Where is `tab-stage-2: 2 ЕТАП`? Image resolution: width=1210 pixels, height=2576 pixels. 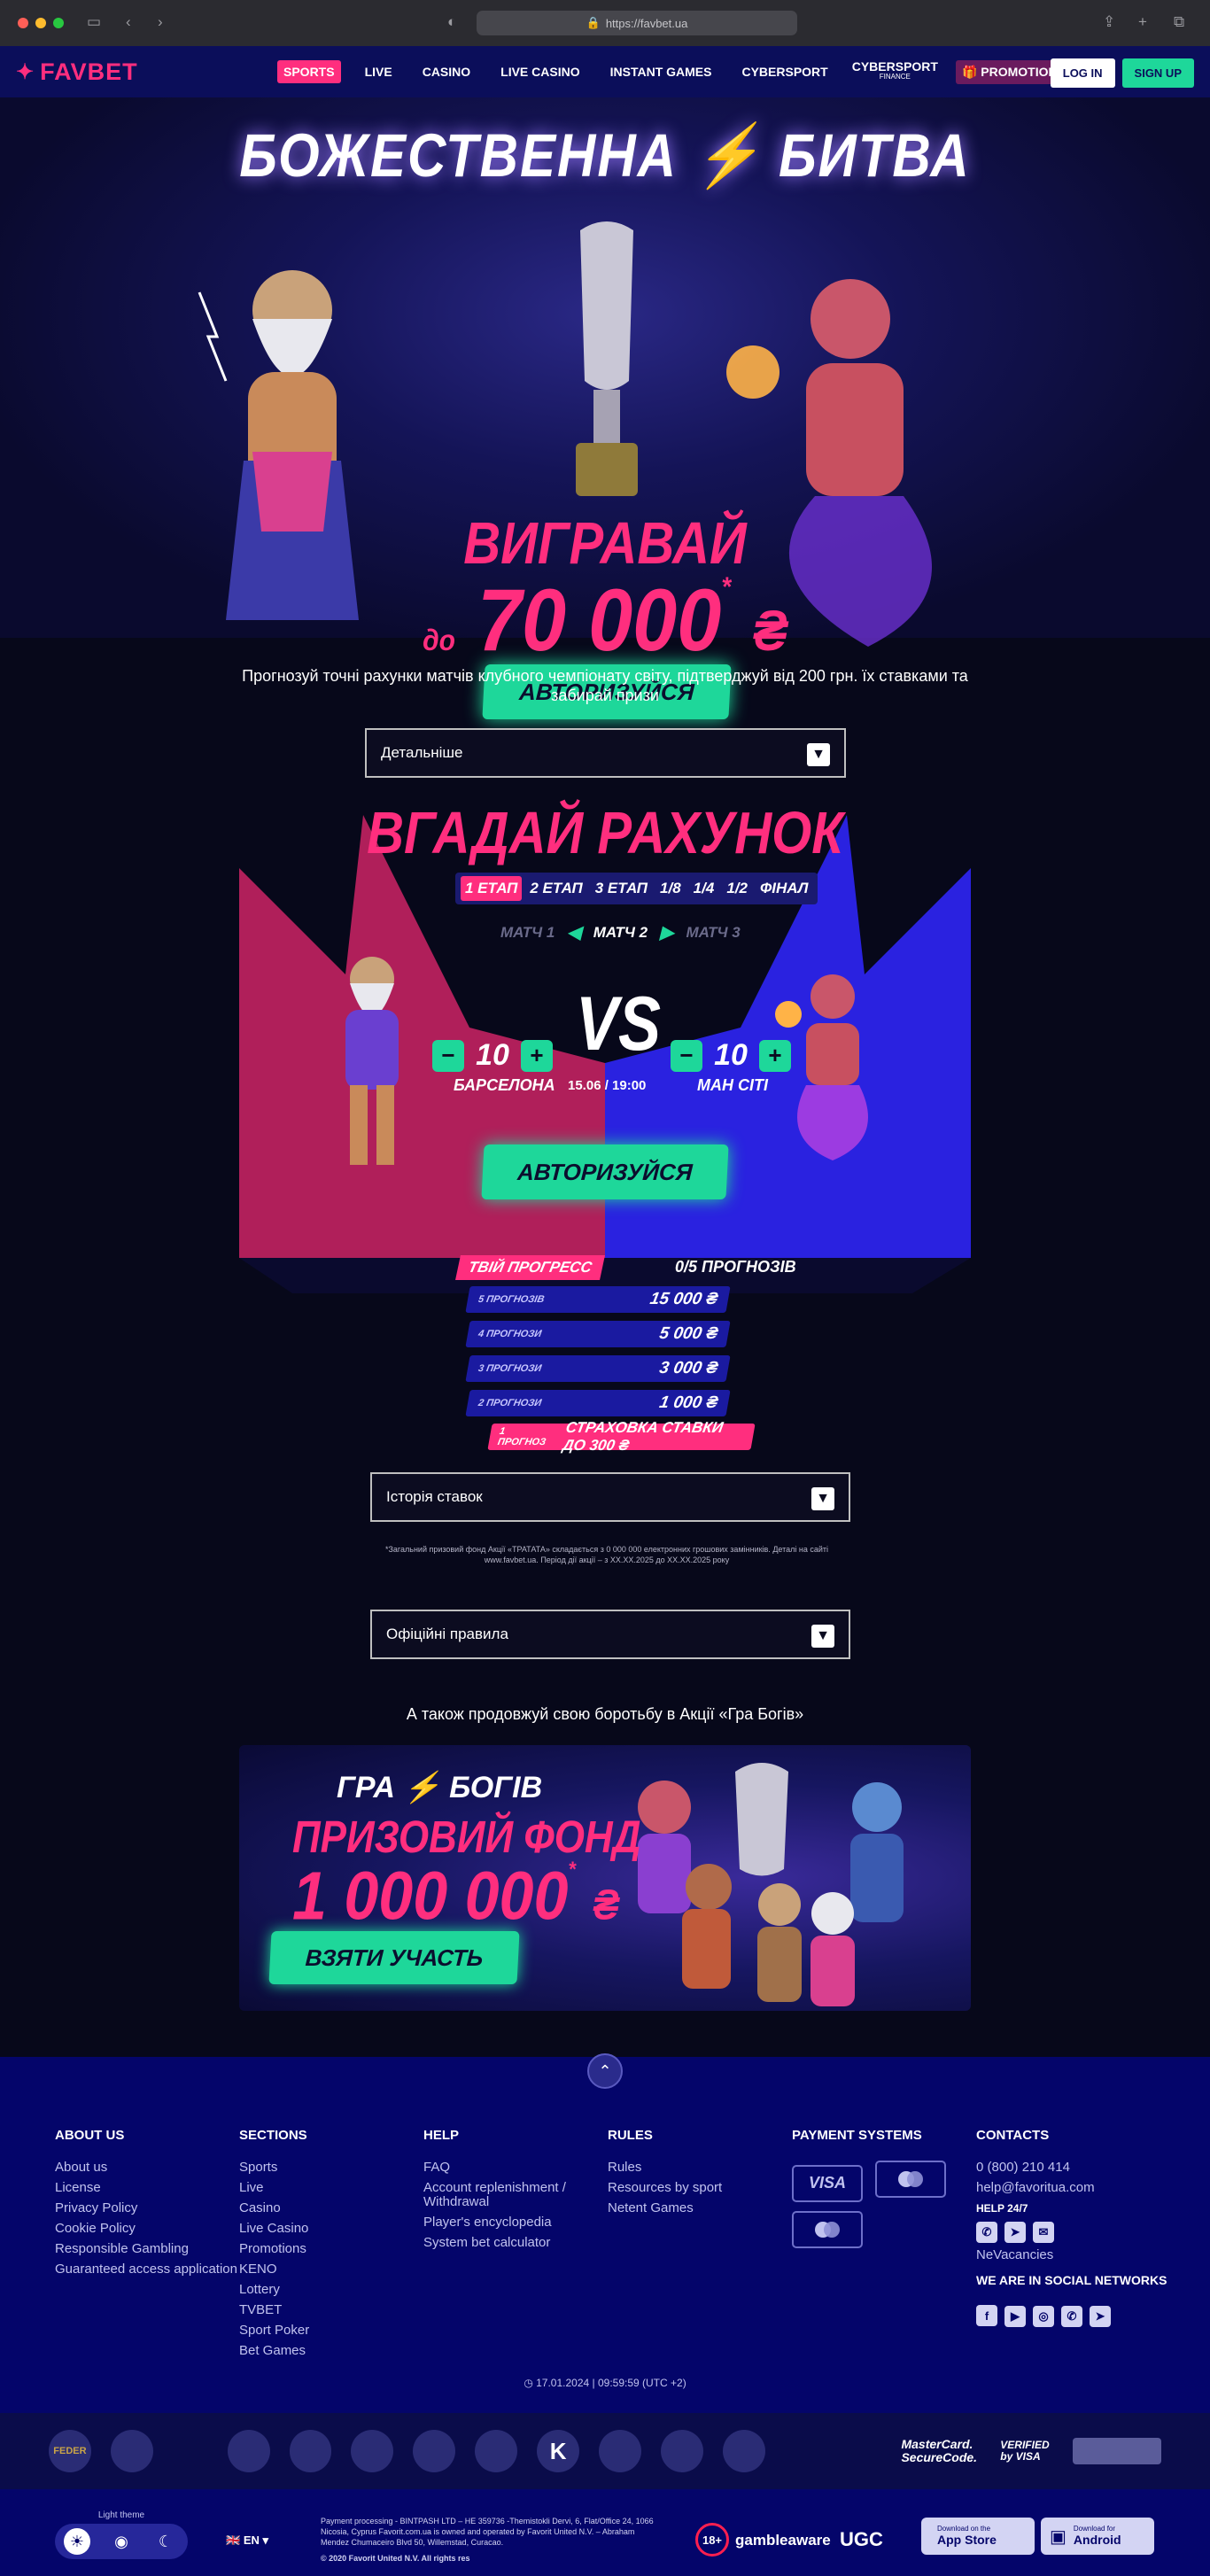
tab-stage-2: 2 ЕТАП is located at coordinates (555, 888).